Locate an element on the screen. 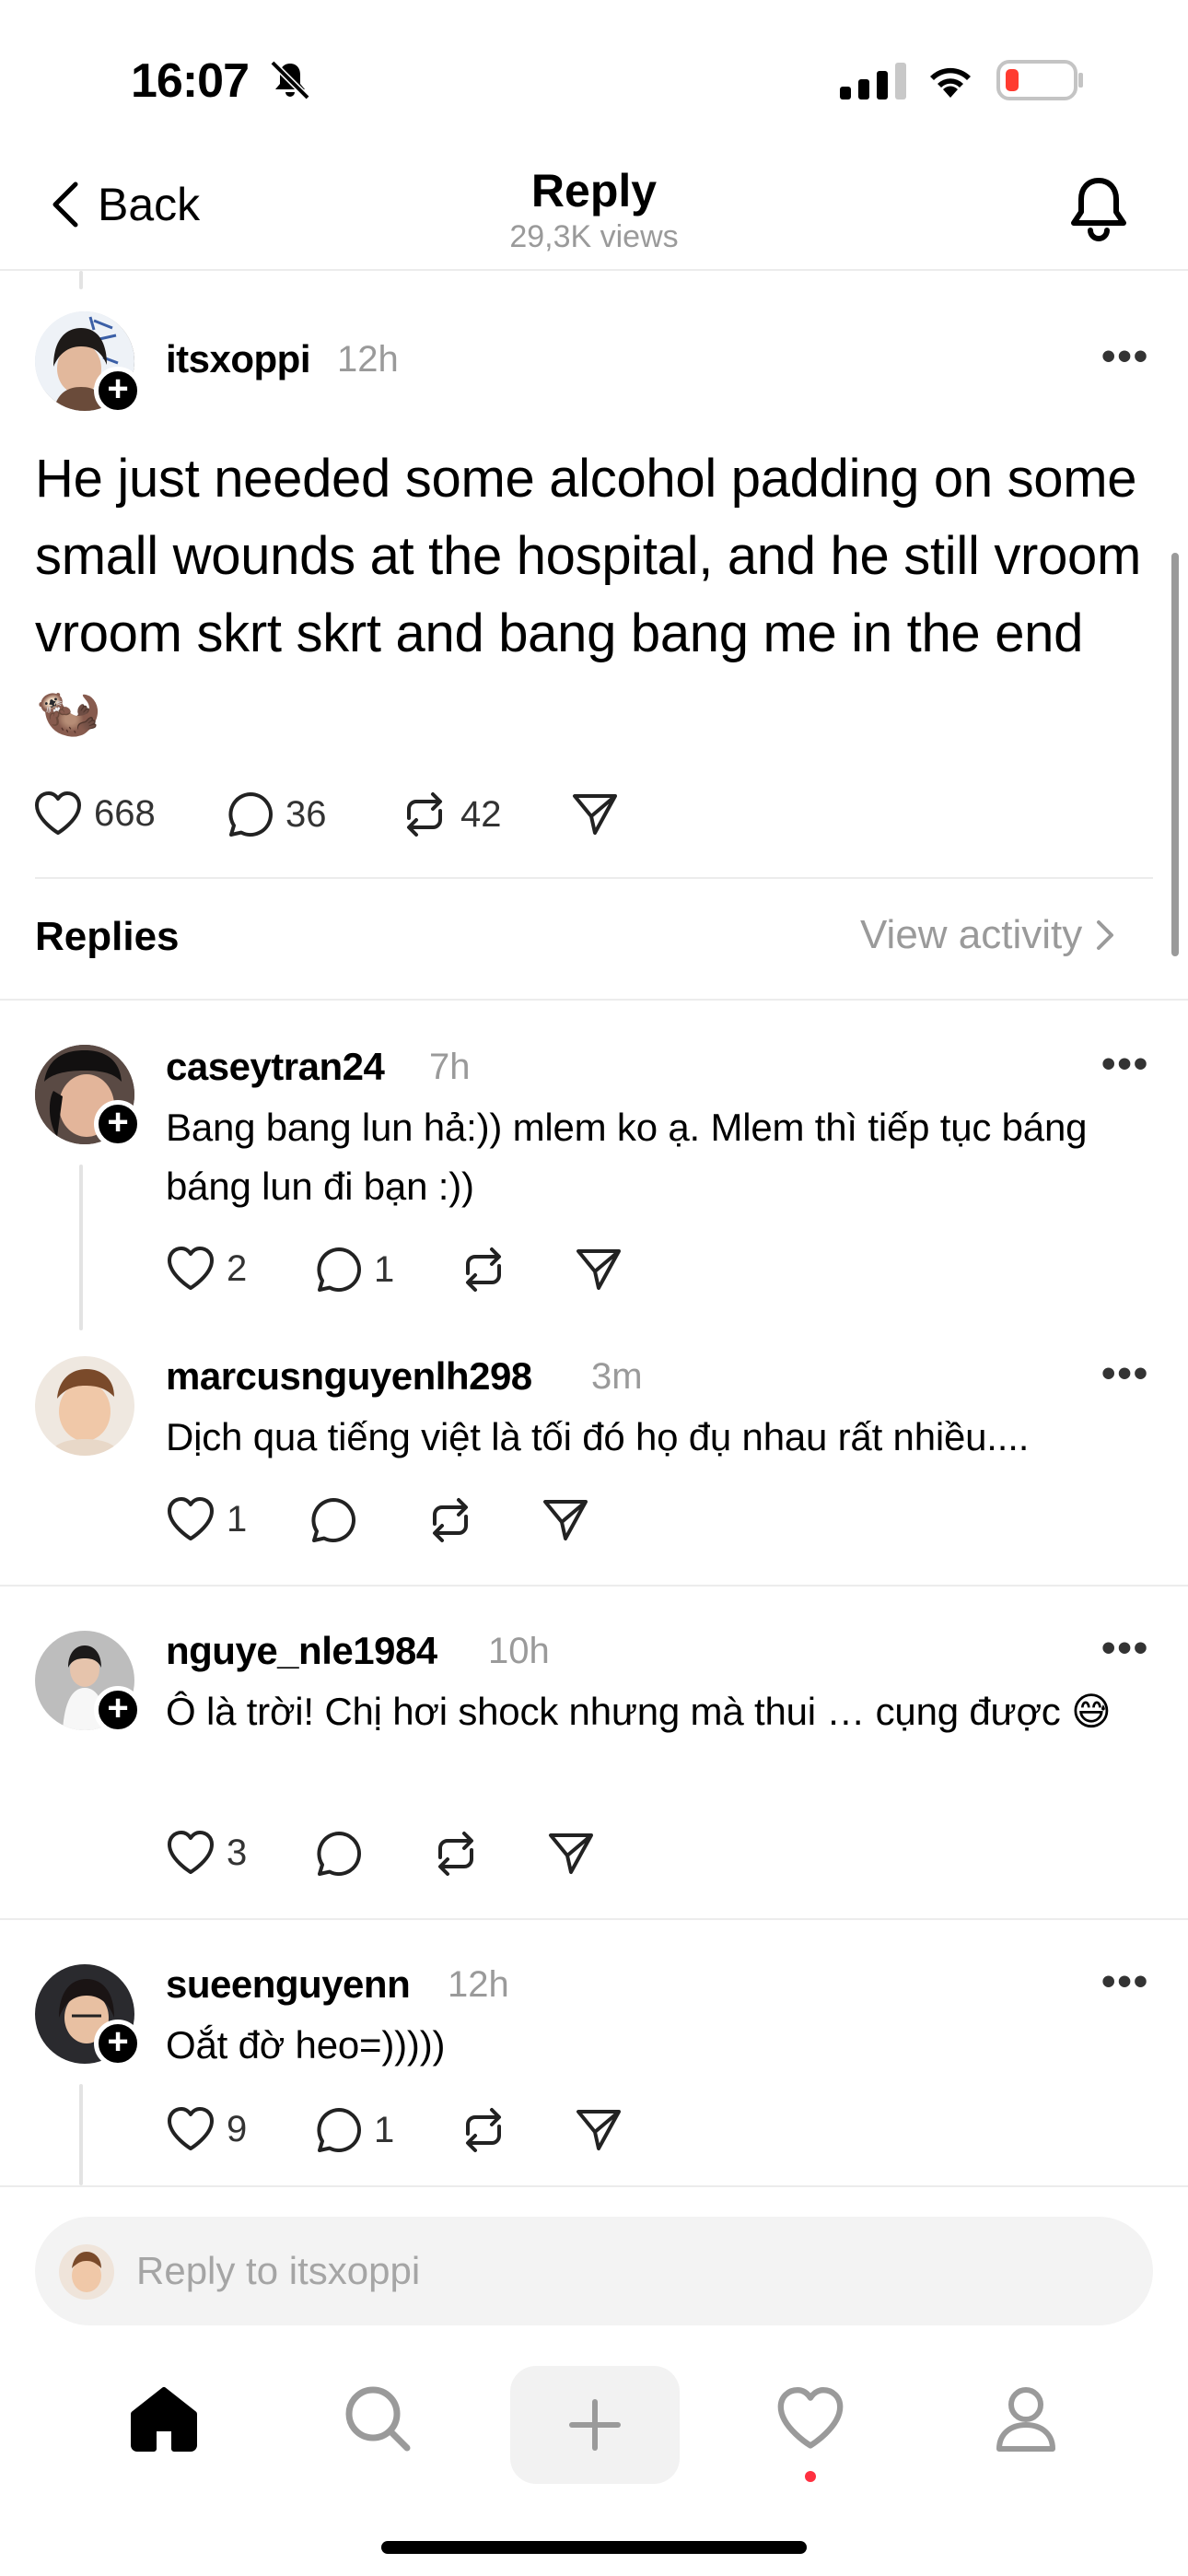  reply-time: 3m is located at coordinates (617, 1376).